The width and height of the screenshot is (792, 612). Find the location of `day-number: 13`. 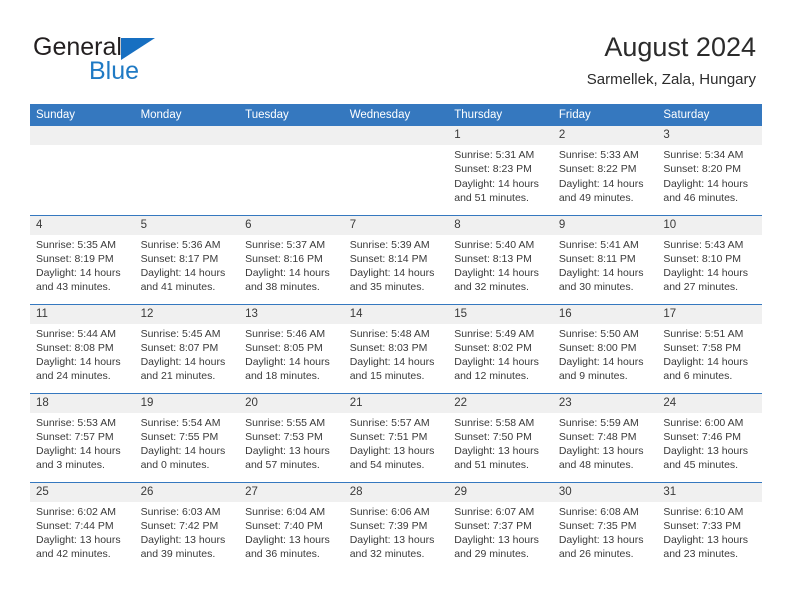

day-number: 13 is located at coordinates (291, 314).